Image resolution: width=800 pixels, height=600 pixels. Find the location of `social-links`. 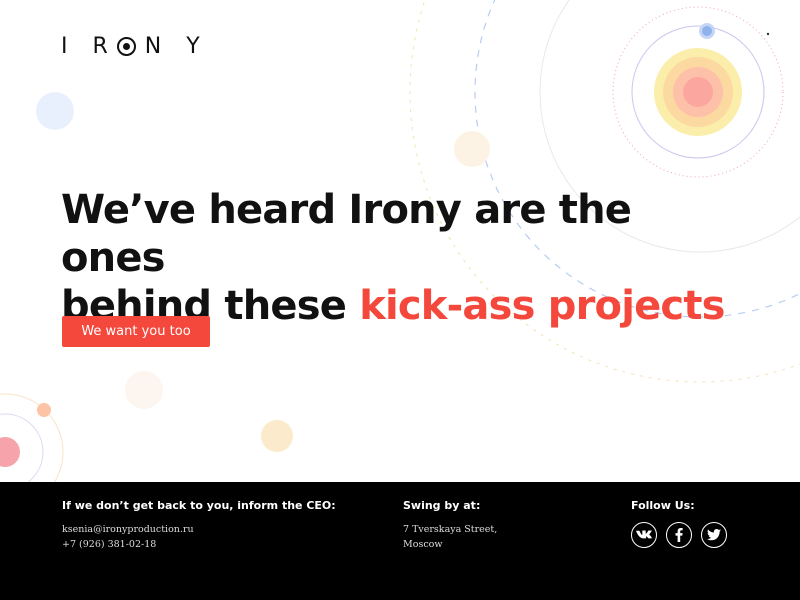

social-links is located at coordinates (679, 535).